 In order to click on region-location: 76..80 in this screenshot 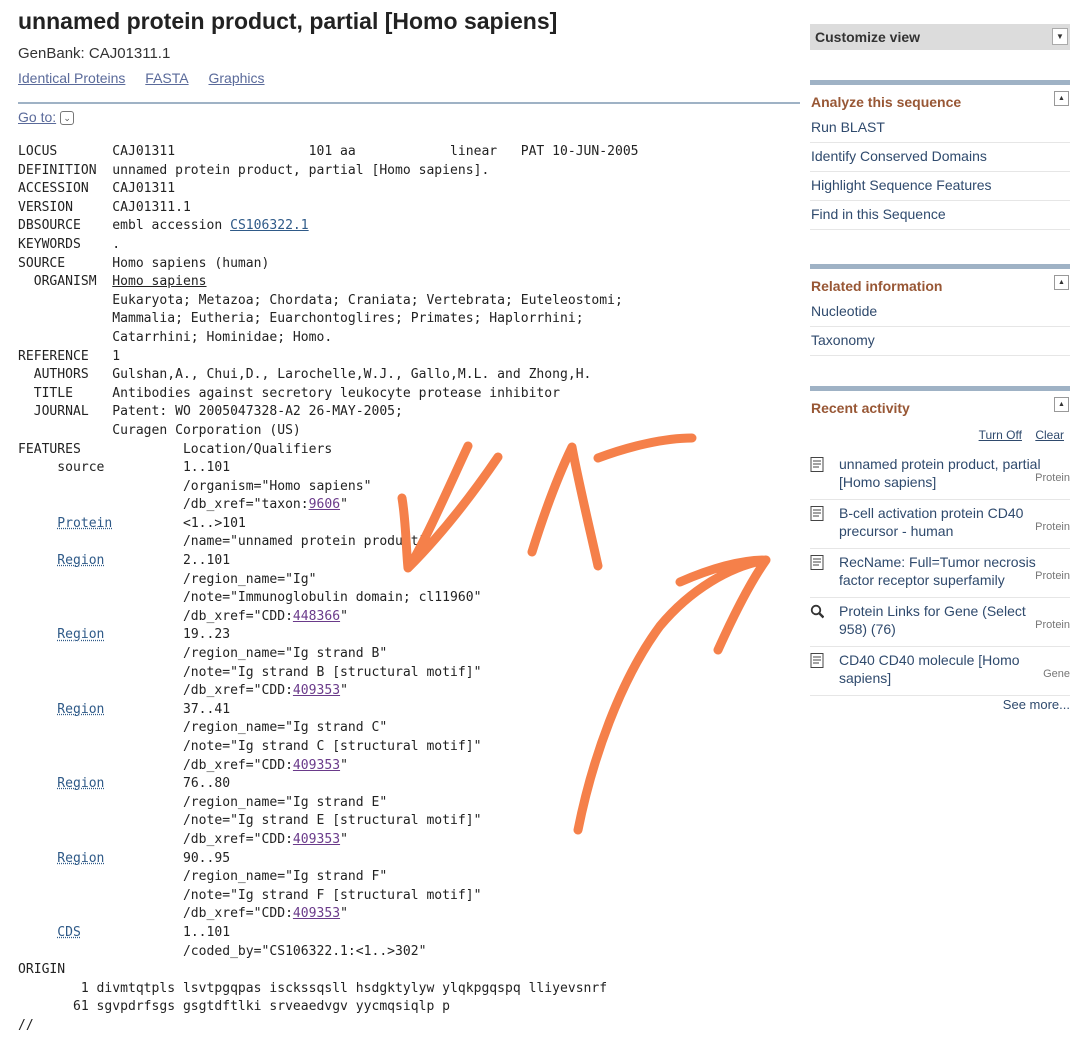, I will do `click(167, 784)`.